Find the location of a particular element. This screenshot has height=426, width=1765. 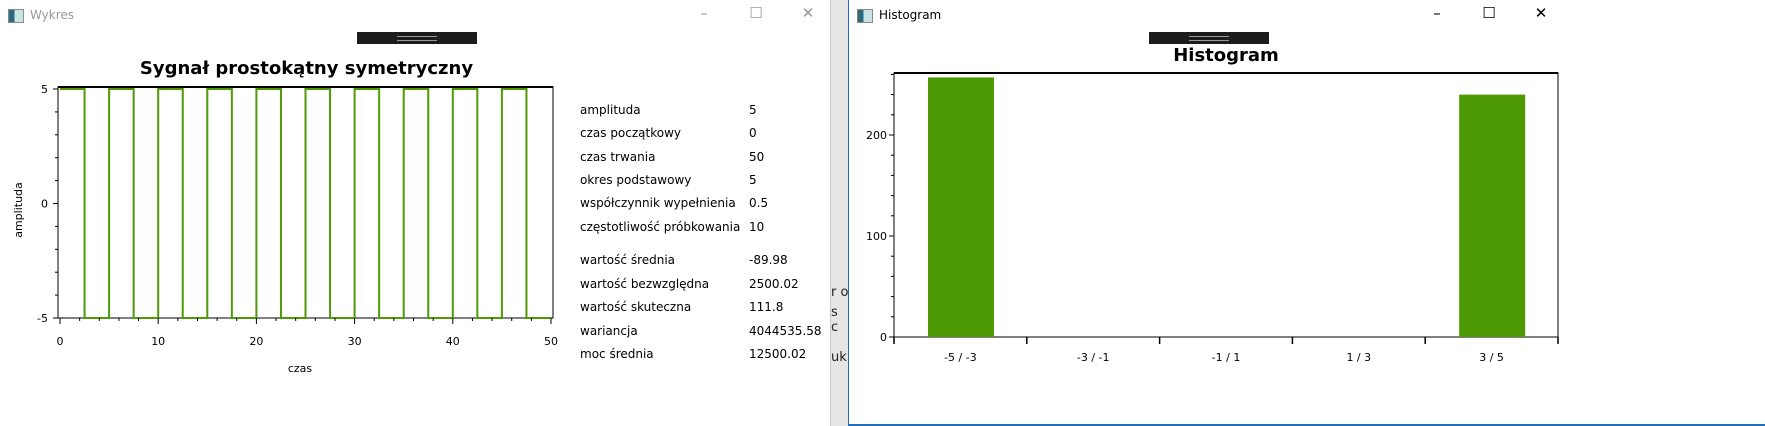

close-button: ✕ is located at coordinates (808, 13).